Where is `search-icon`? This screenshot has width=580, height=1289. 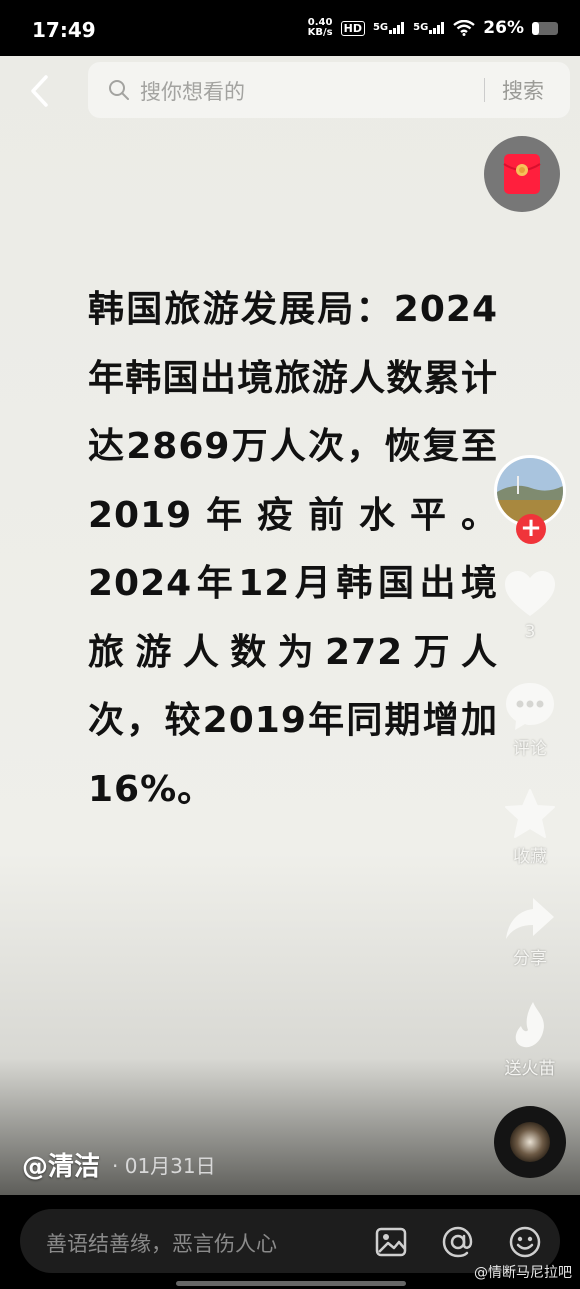 search-icon is located at coordinates (119, 90).